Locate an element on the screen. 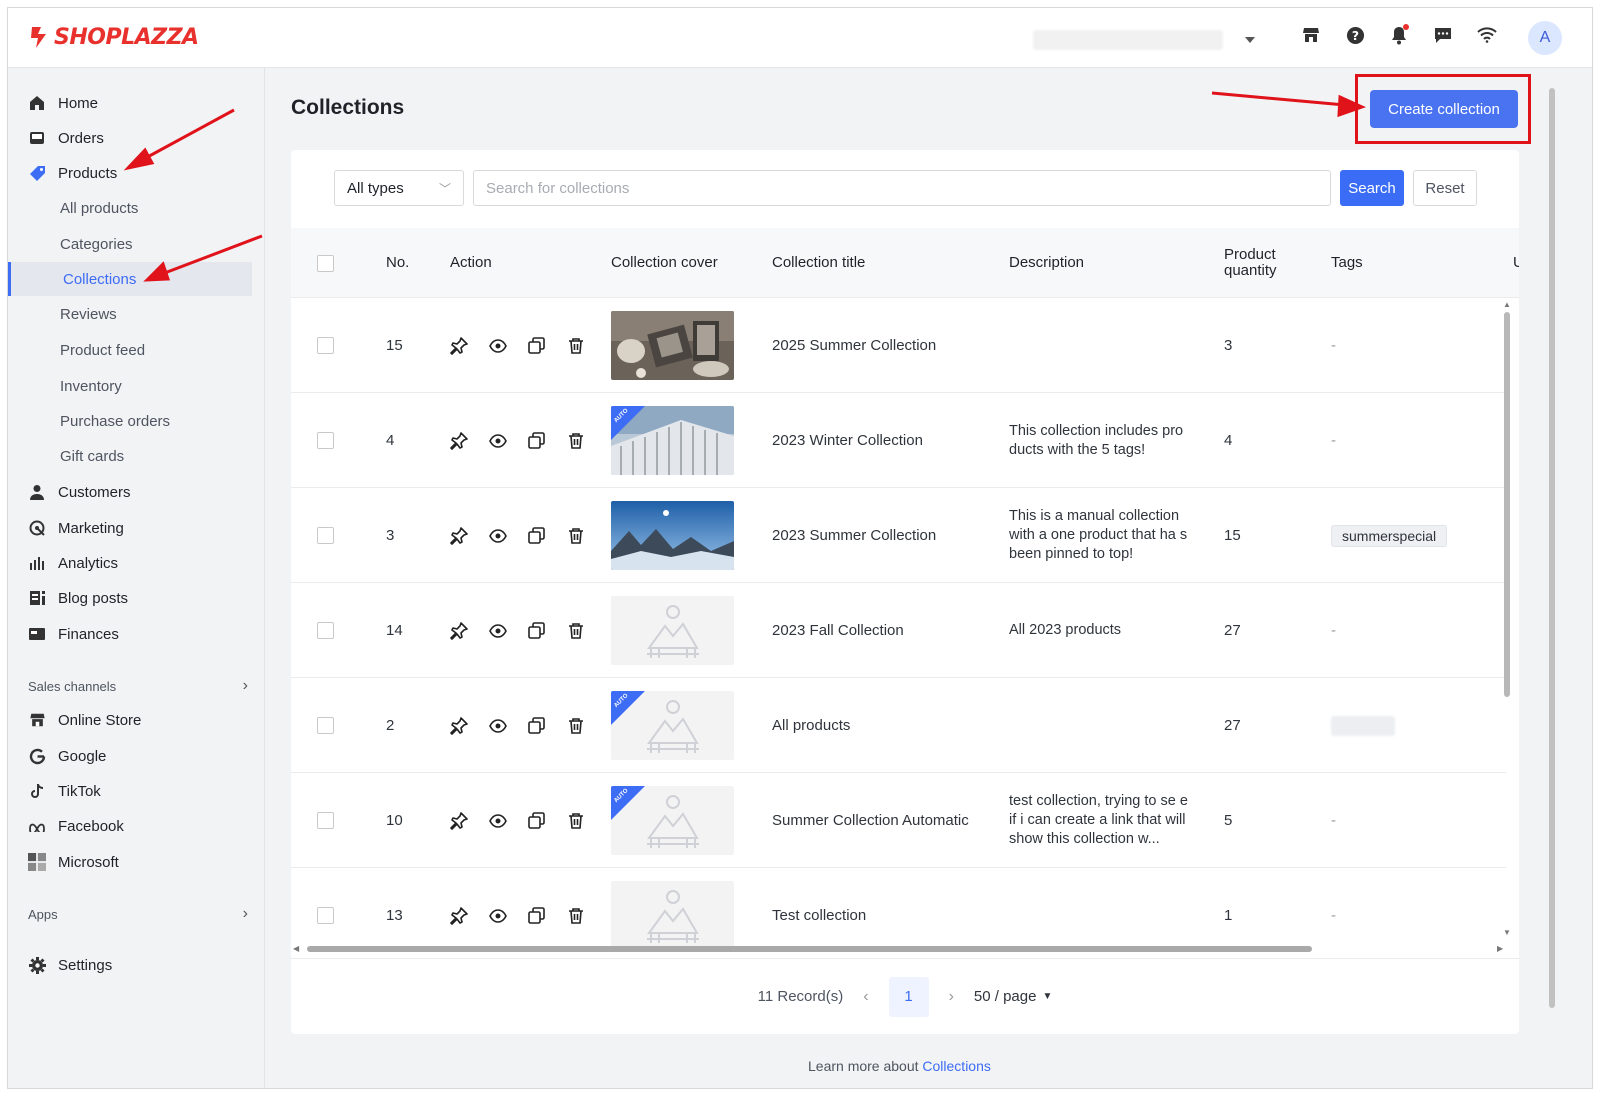  shoplazza-logo: SHOPLAZZA is located at coordinates (113, 37).